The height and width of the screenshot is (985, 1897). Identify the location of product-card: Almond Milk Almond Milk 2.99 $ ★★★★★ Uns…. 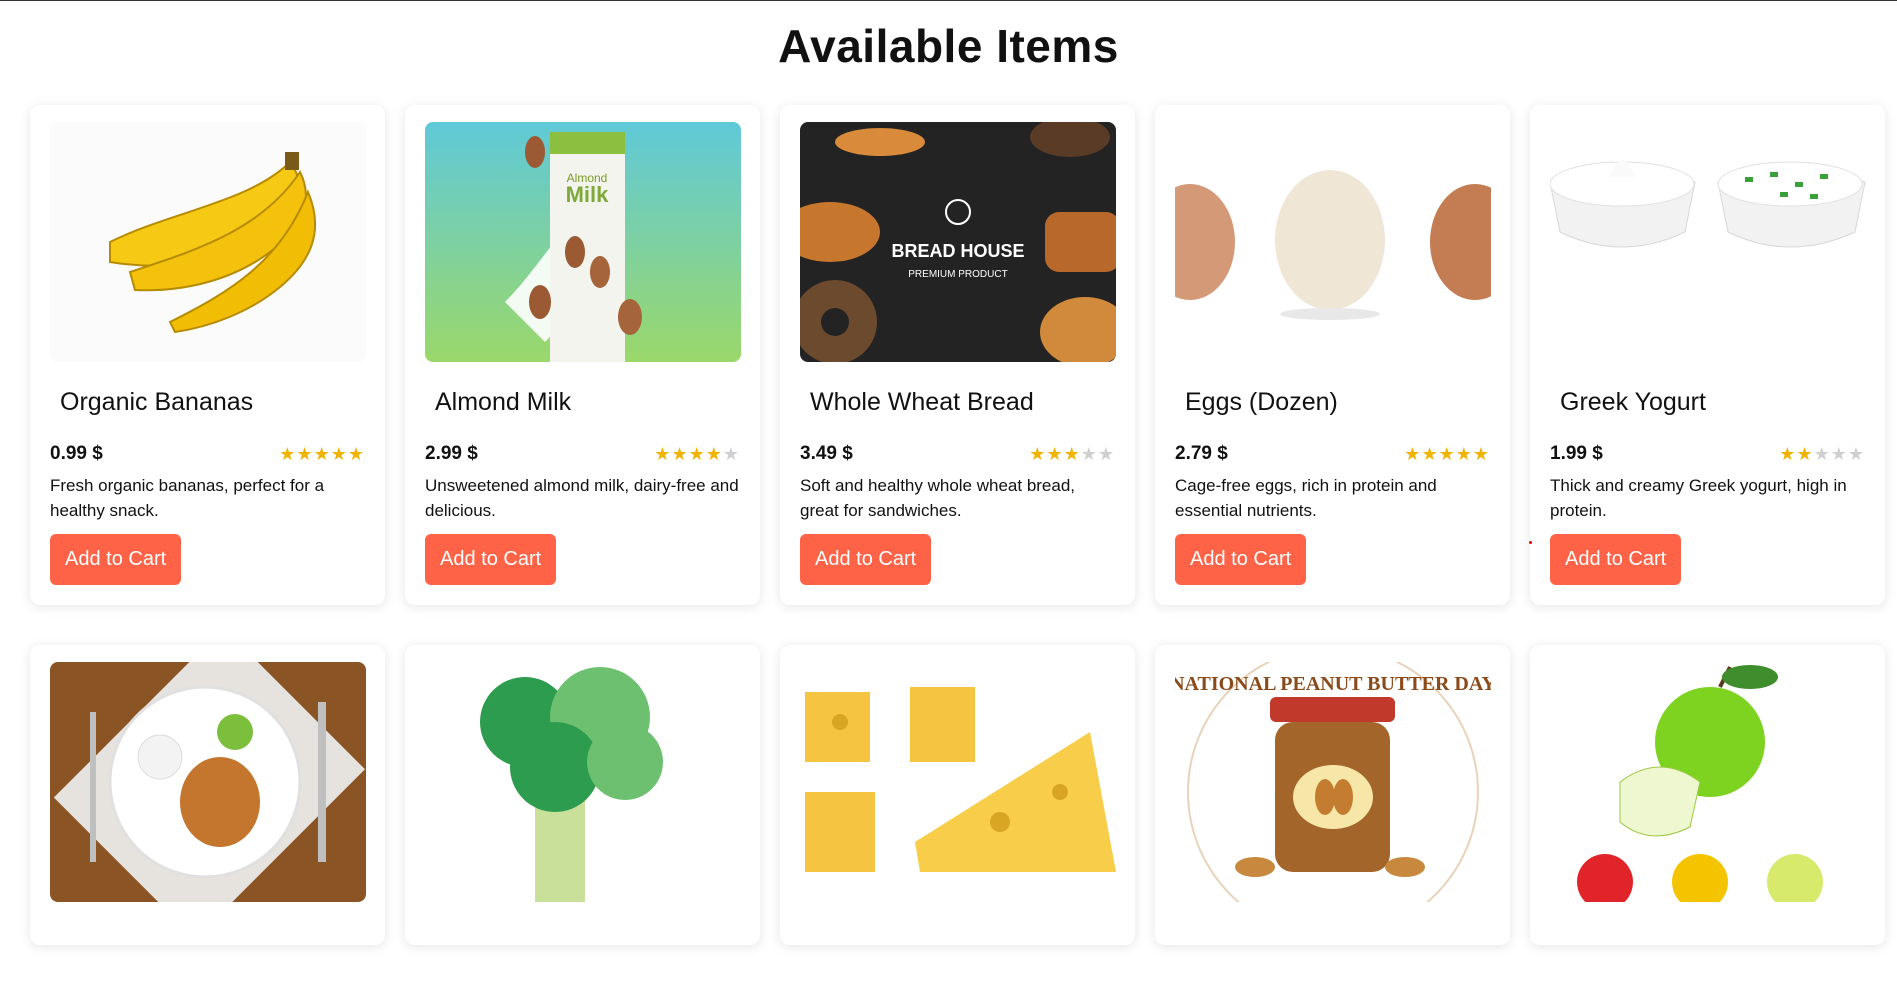
(582, 355).